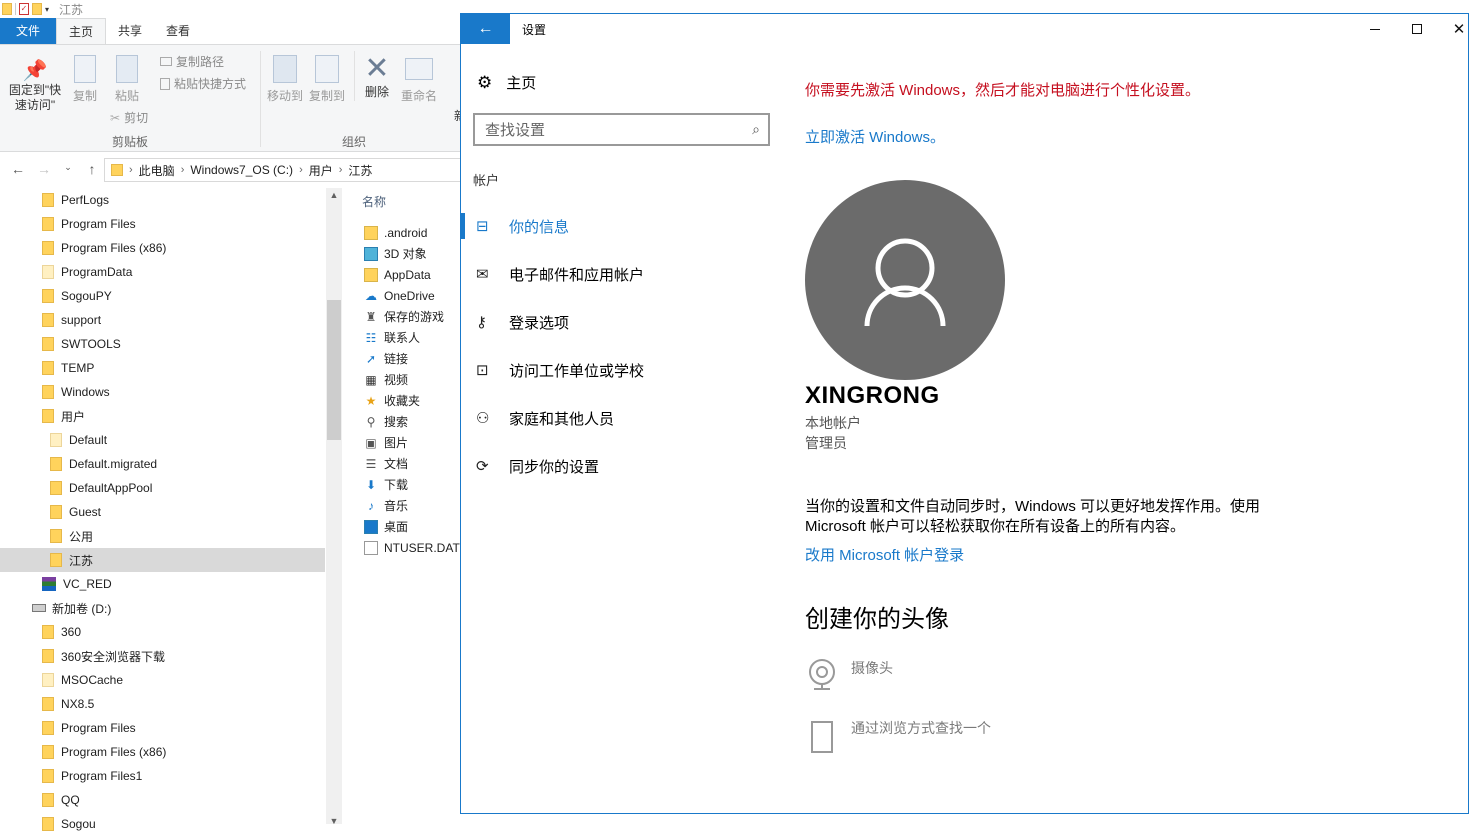 Image resolution: width=1469 pixels, height=836 pixels. What do you see at coordinates (178, 31) in the screenshot?
I see `tab-view: 查看` at bounding box center [178, 31].